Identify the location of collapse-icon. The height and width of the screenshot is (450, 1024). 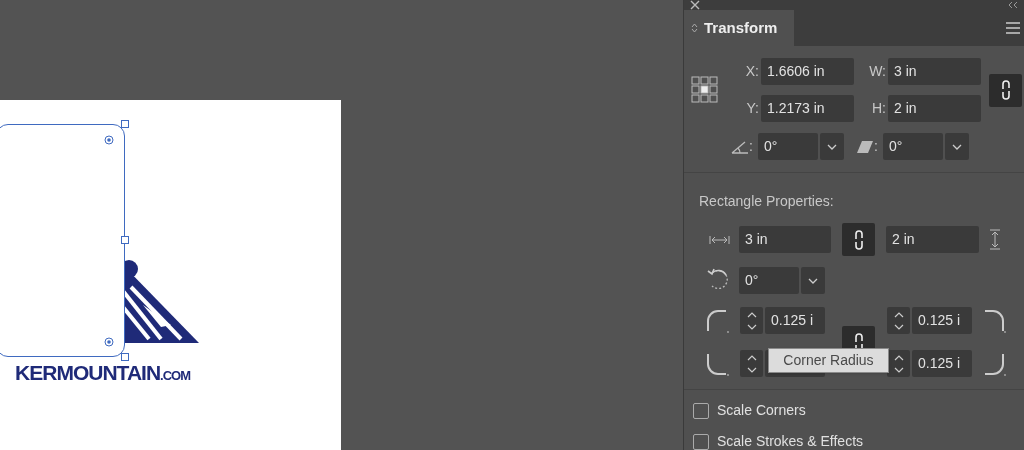
(1013, 5).